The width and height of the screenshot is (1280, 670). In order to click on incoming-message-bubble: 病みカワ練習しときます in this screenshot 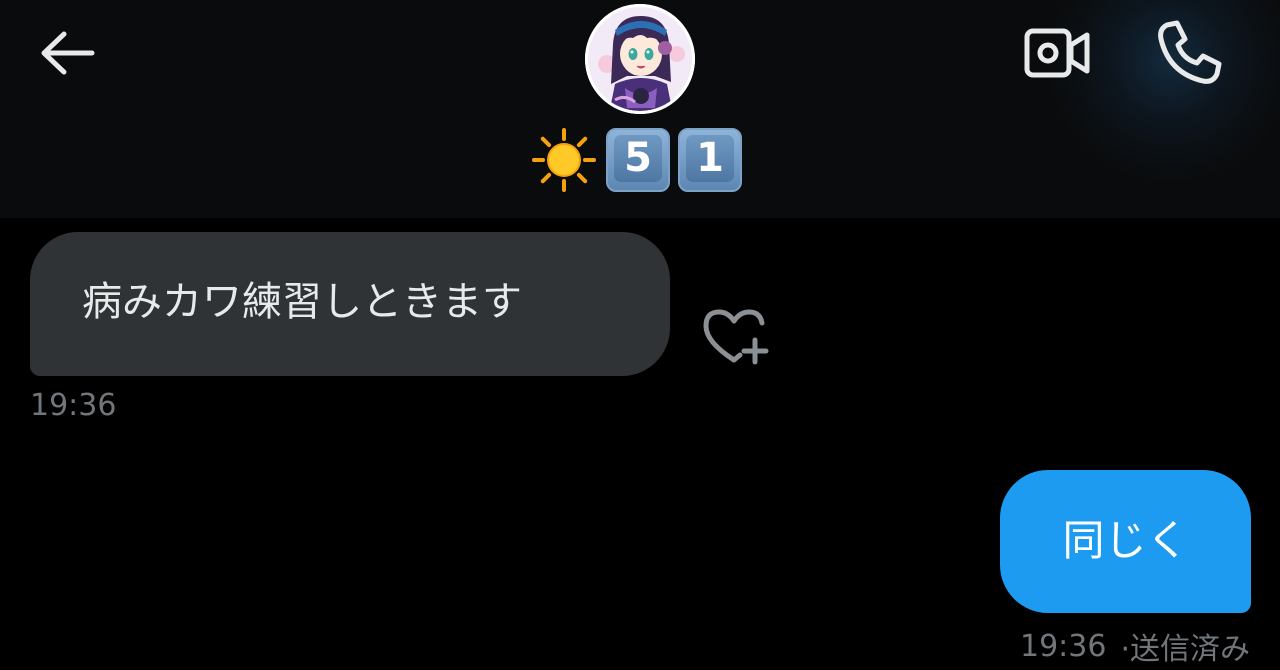, I will do `click(350, 304)`.